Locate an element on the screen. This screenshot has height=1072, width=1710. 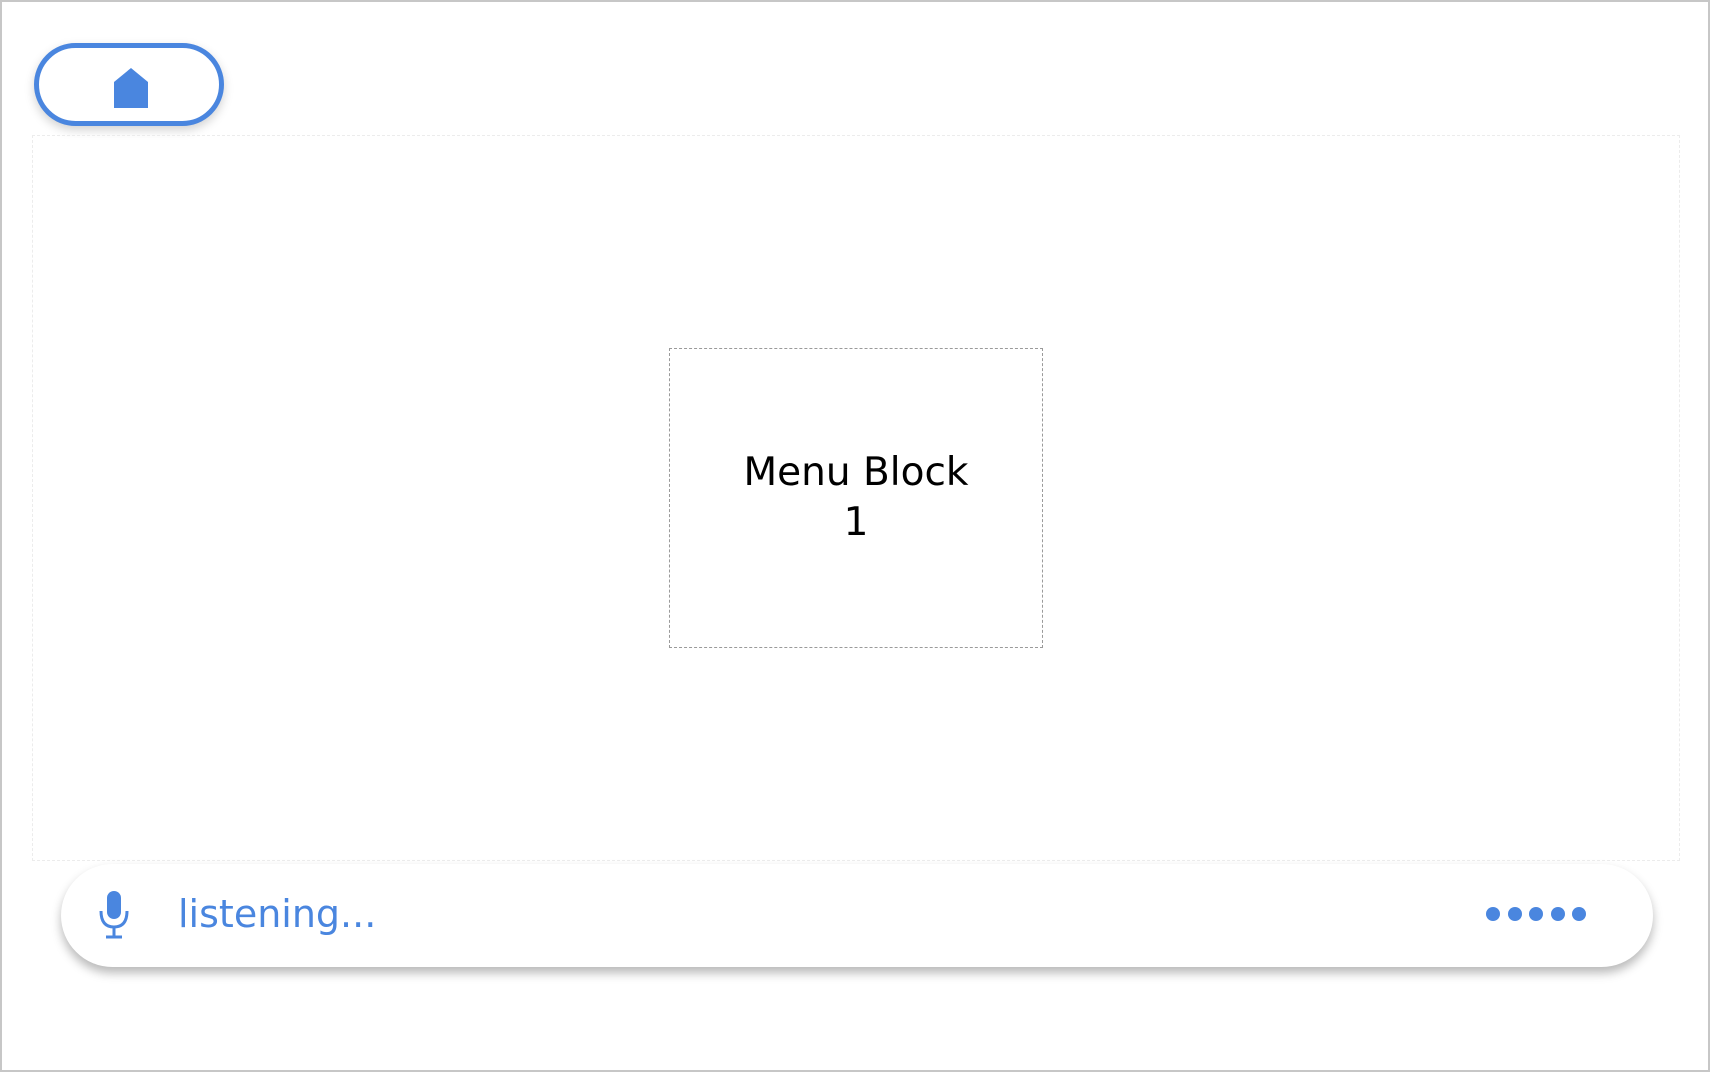
home-icon is located at coordinates (131, 88).